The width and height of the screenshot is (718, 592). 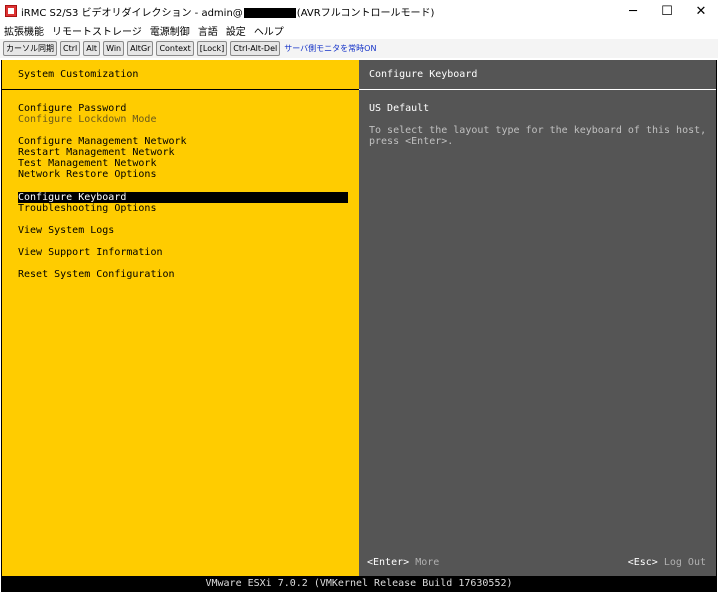 What do you see at coordinates (183, 274) in the screenshot?
I see `menu-reset-system-configuration: Reset System Configuration` at bounding box center [183, 274].